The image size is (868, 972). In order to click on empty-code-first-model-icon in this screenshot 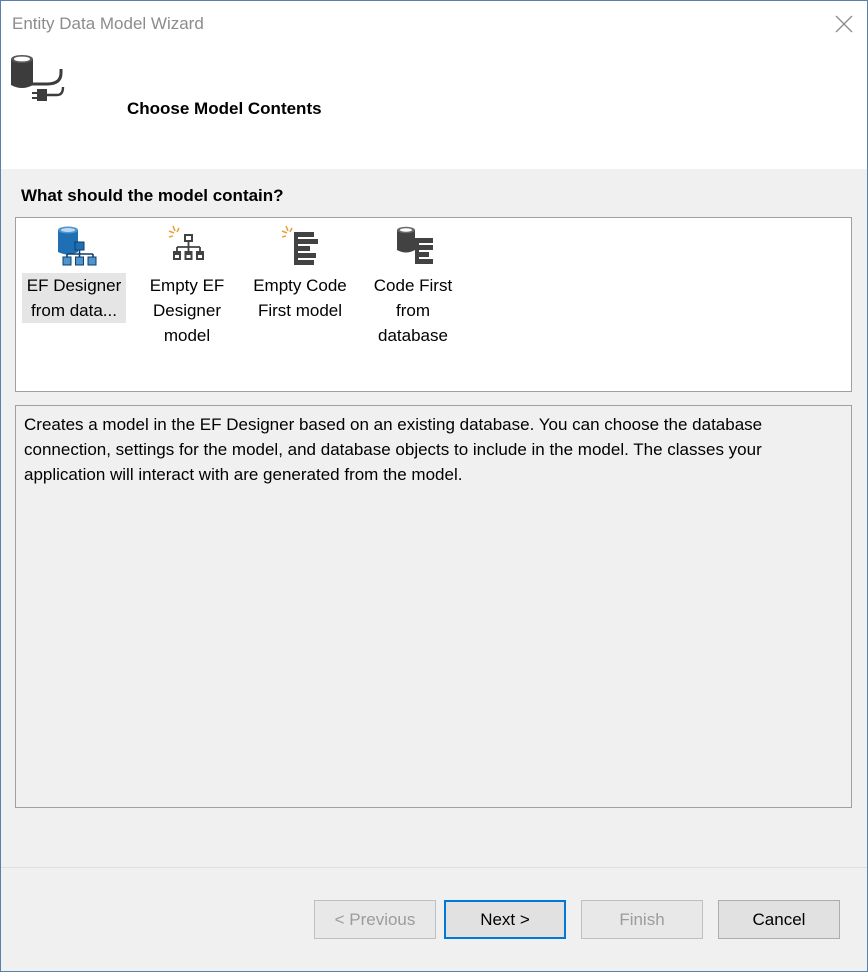, I will do `click(299, 245)`.